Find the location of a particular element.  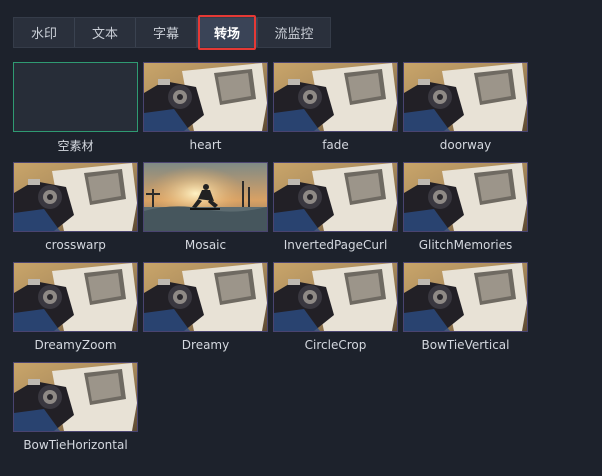

transition-item: 空素材 is located at coordinates (75, 110).